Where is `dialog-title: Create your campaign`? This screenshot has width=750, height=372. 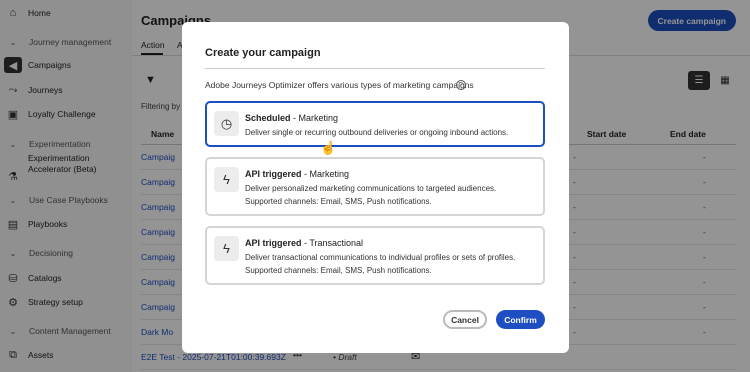 dialog-title: Create your campaign is located at coordinates (263, 53).